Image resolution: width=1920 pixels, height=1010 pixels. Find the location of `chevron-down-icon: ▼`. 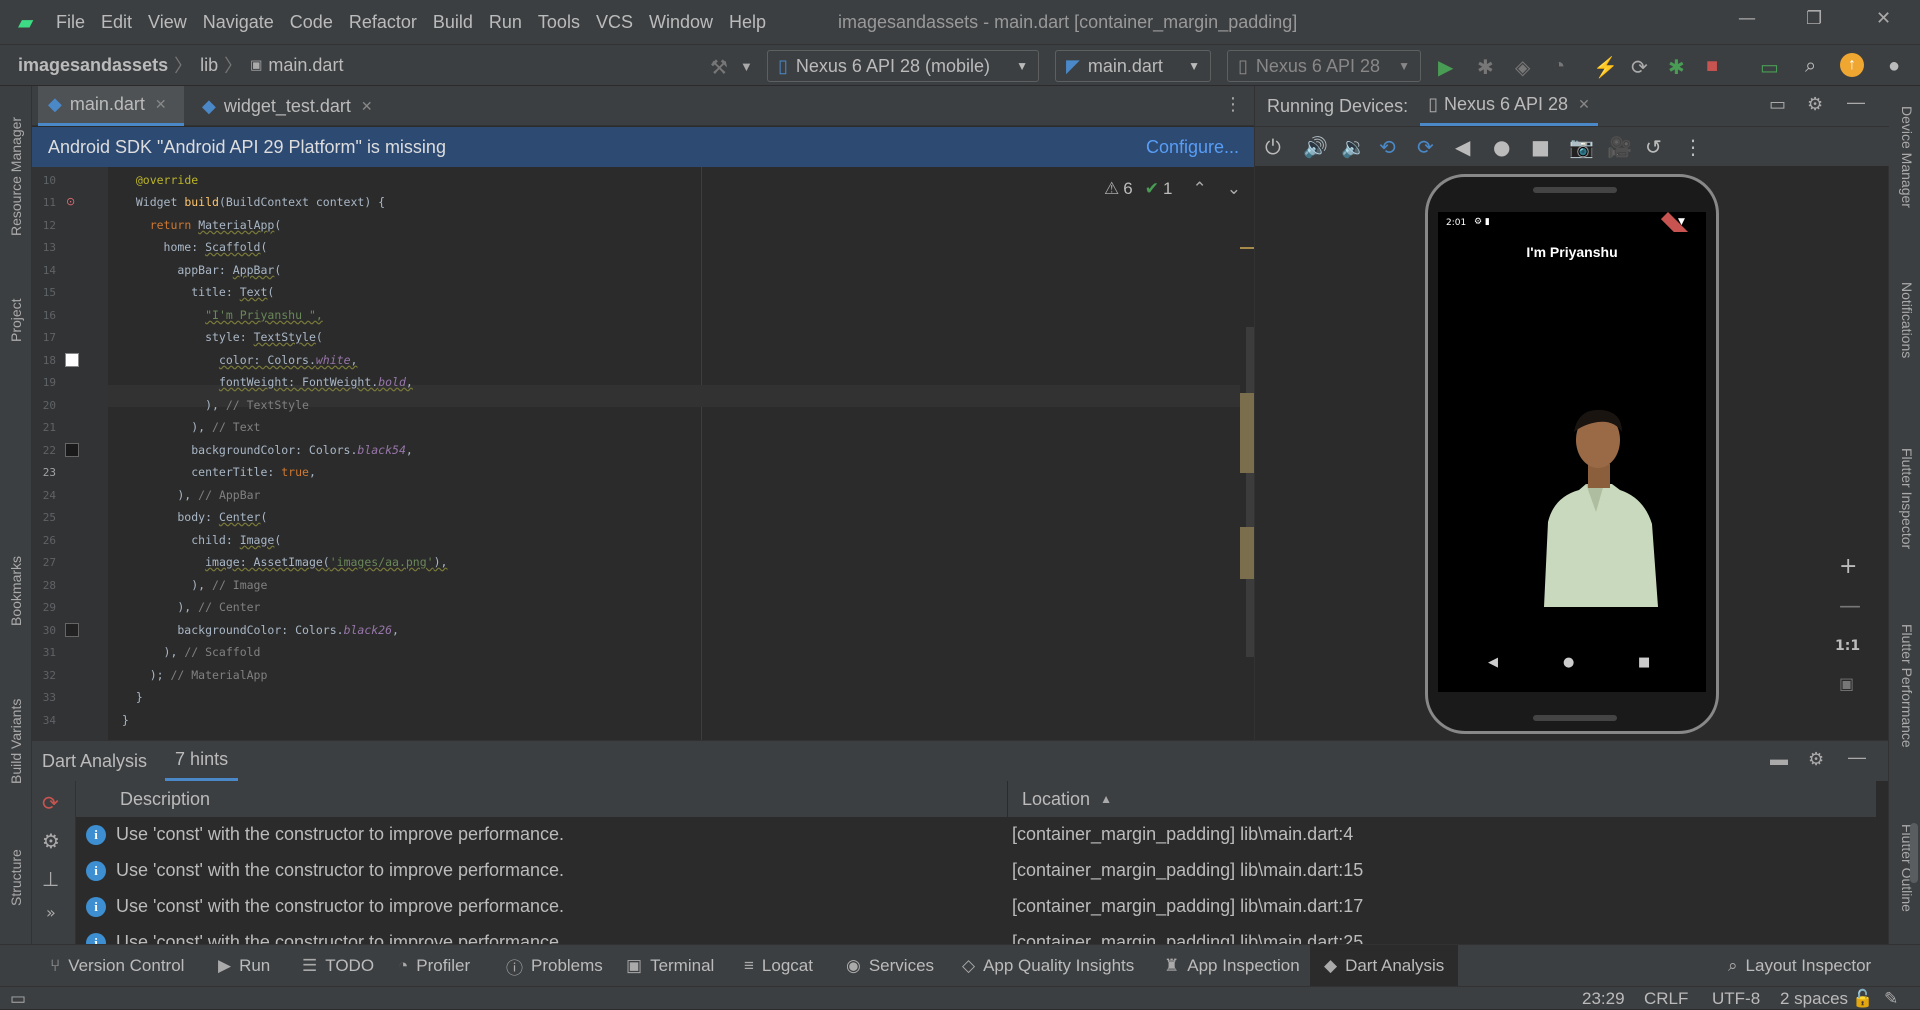

chevron-down-icon: ▼ is located at coordinates (746, 66).